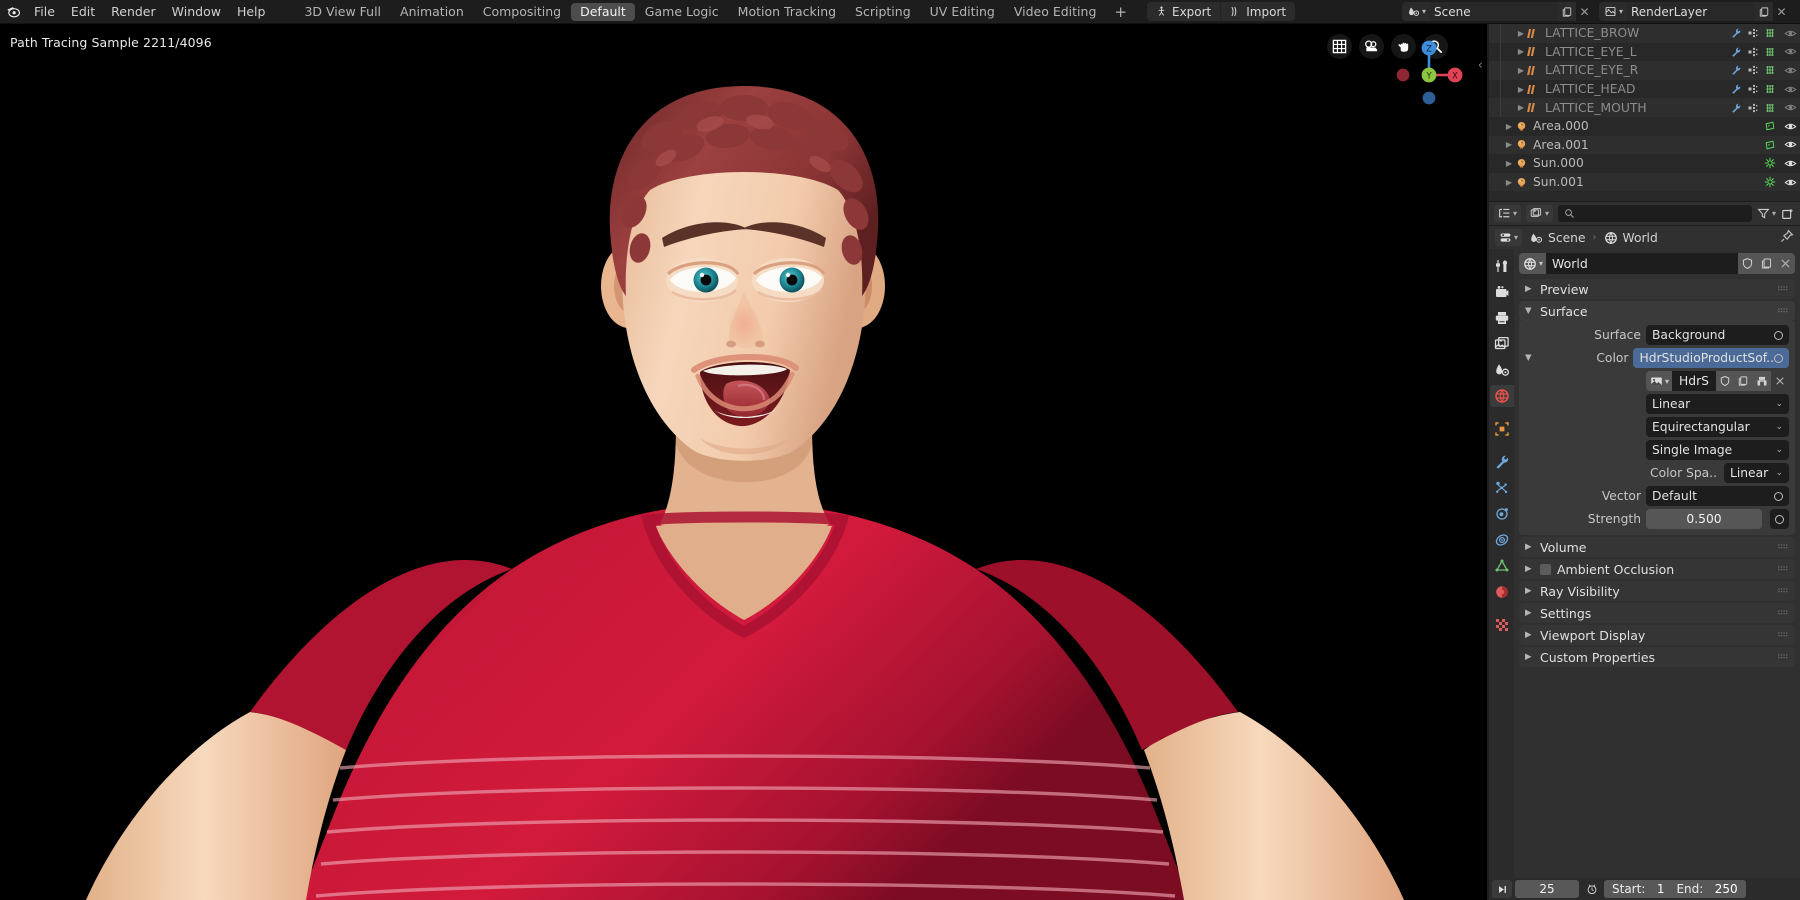  I want to click on auto-key-icon, so click(1591, 889).